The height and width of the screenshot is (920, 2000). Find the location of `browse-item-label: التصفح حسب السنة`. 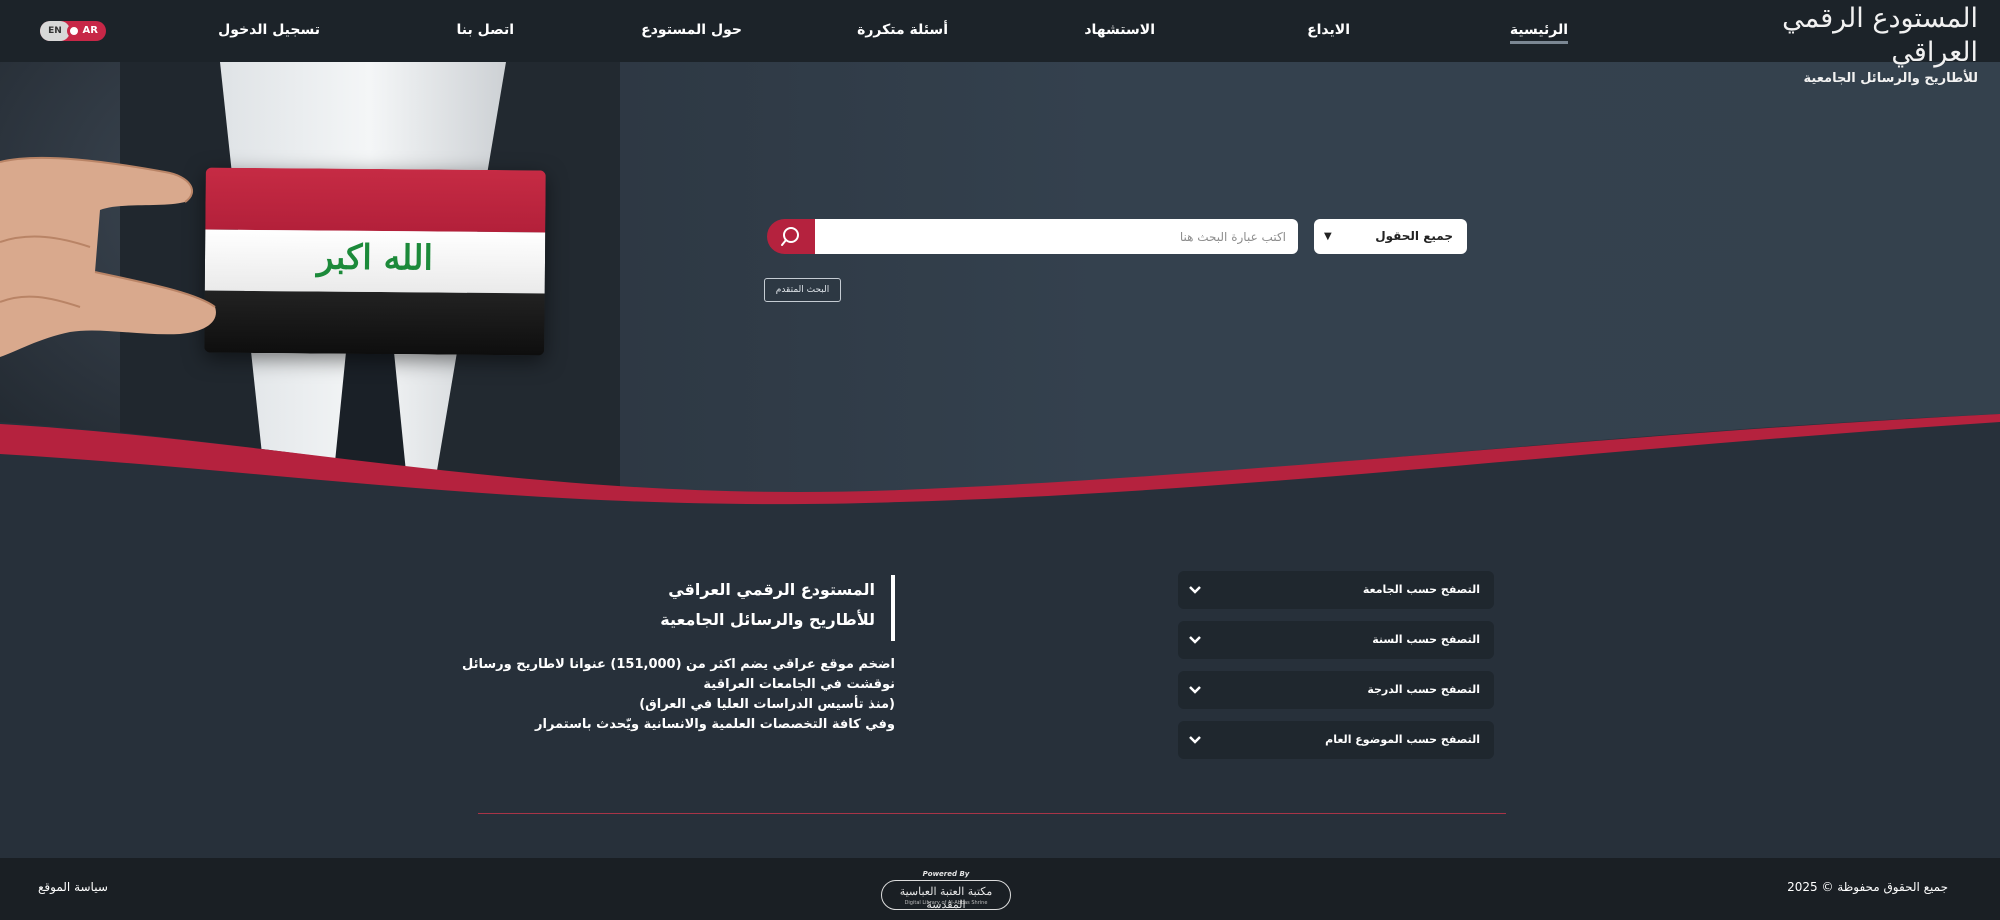

browse-item-label: التصفح حسب السنة is located at coordinates (1426, 639).